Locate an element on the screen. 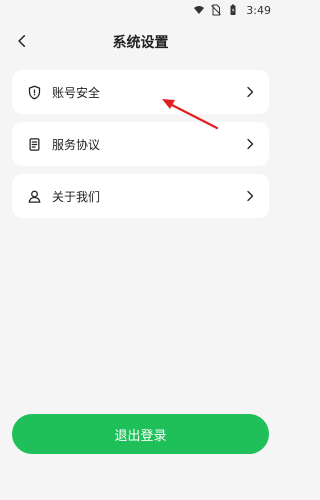  back-button is located at coordinates (22, 42).